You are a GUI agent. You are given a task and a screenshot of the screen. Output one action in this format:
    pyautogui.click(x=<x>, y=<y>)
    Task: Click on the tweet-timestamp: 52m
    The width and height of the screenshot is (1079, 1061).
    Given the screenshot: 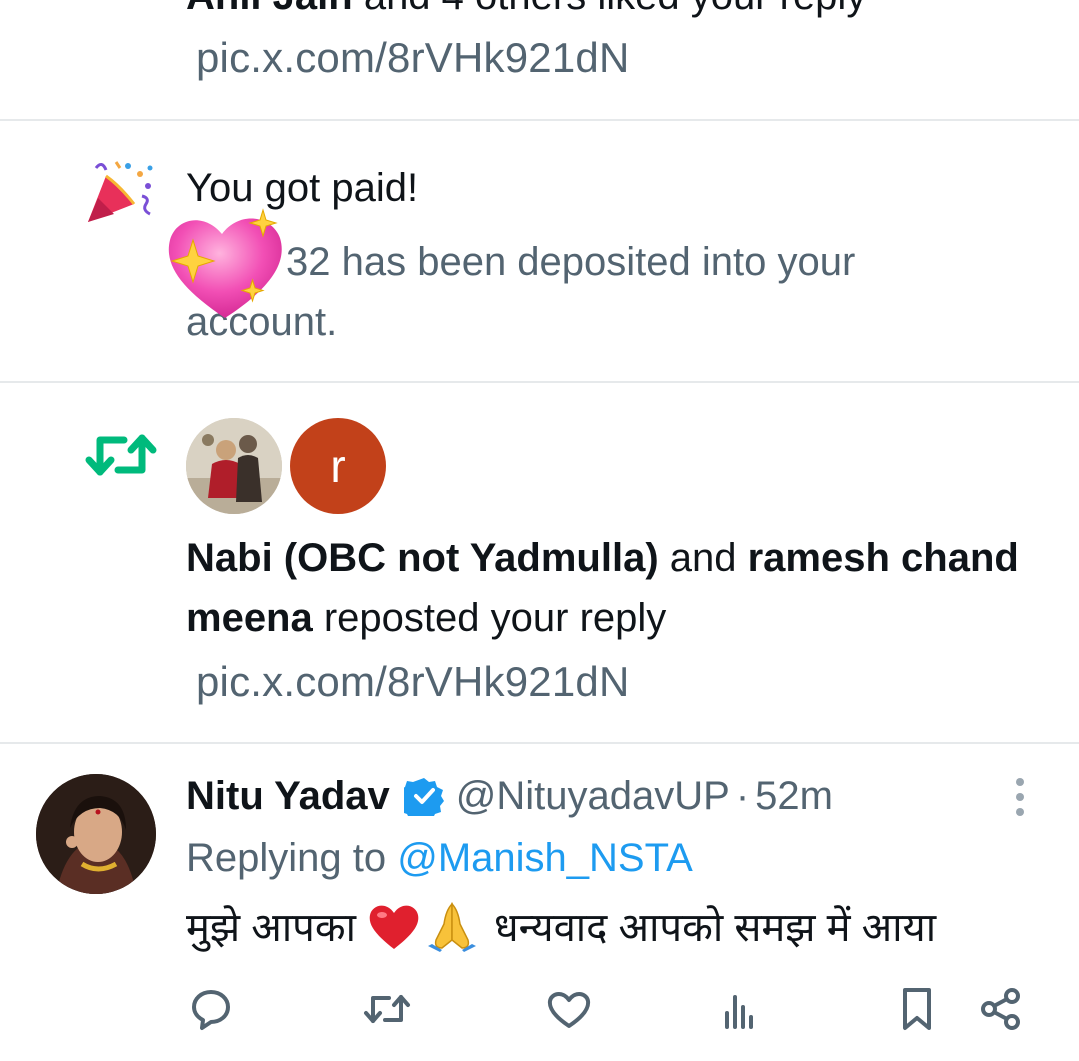 What is the action you would take?
    pyautogui.click(x=794, y=796)
    